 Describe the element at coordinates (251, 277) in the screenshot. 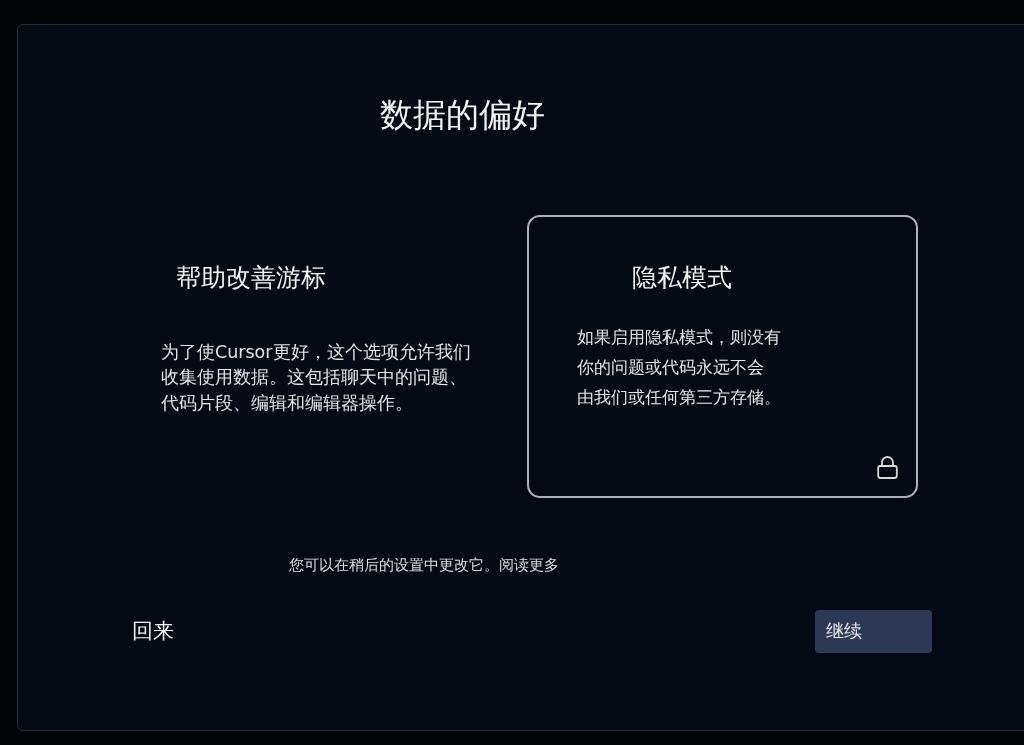

I see `option-title: 帮助改善游标` at that location.